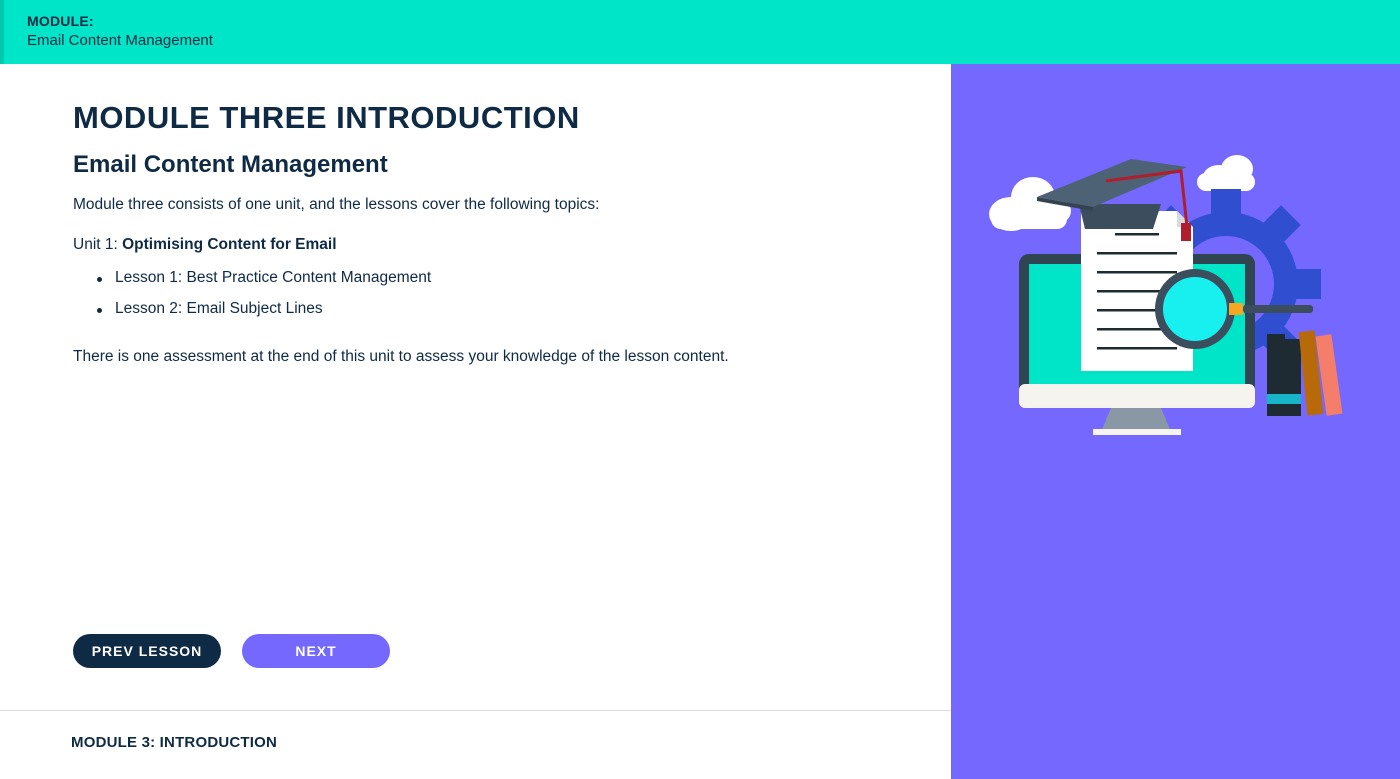 The height and width of the screenshot is (779, 1400). I want to click on page-title: MODULE THREE INTRODUCTION, so click(326, 117).